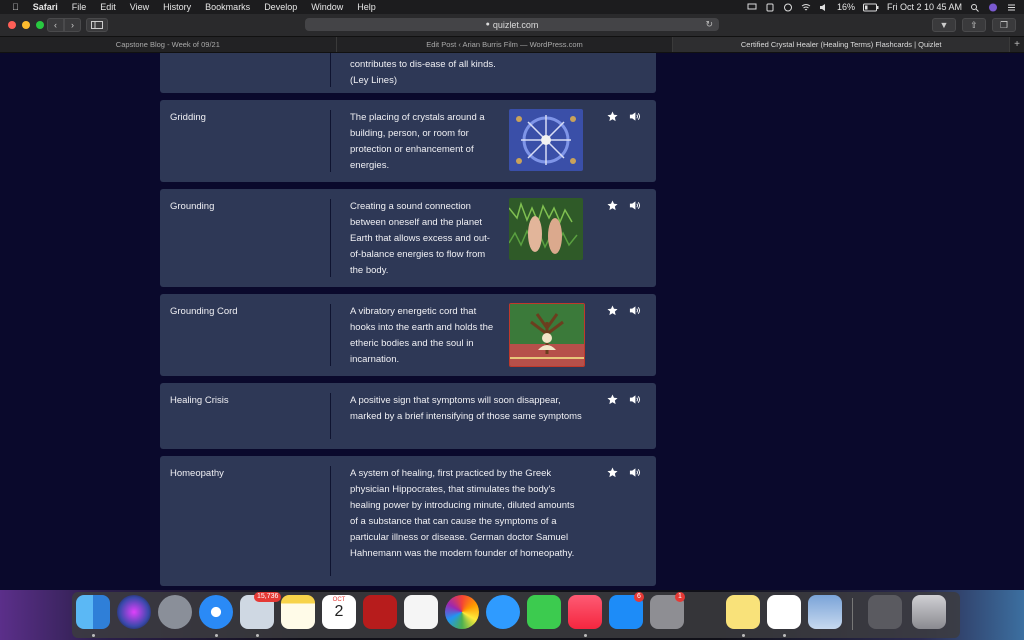 The width and height of the screenshot is (1024, 640). I want to click on close-window-button, so click(12, 25).